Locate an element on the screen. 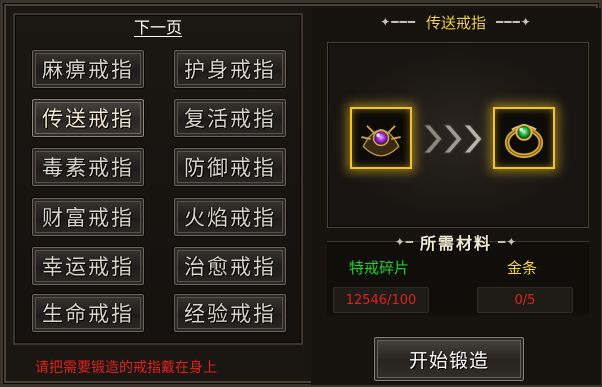  next-page-link: 下一页 is located at coordinates (158, 28).